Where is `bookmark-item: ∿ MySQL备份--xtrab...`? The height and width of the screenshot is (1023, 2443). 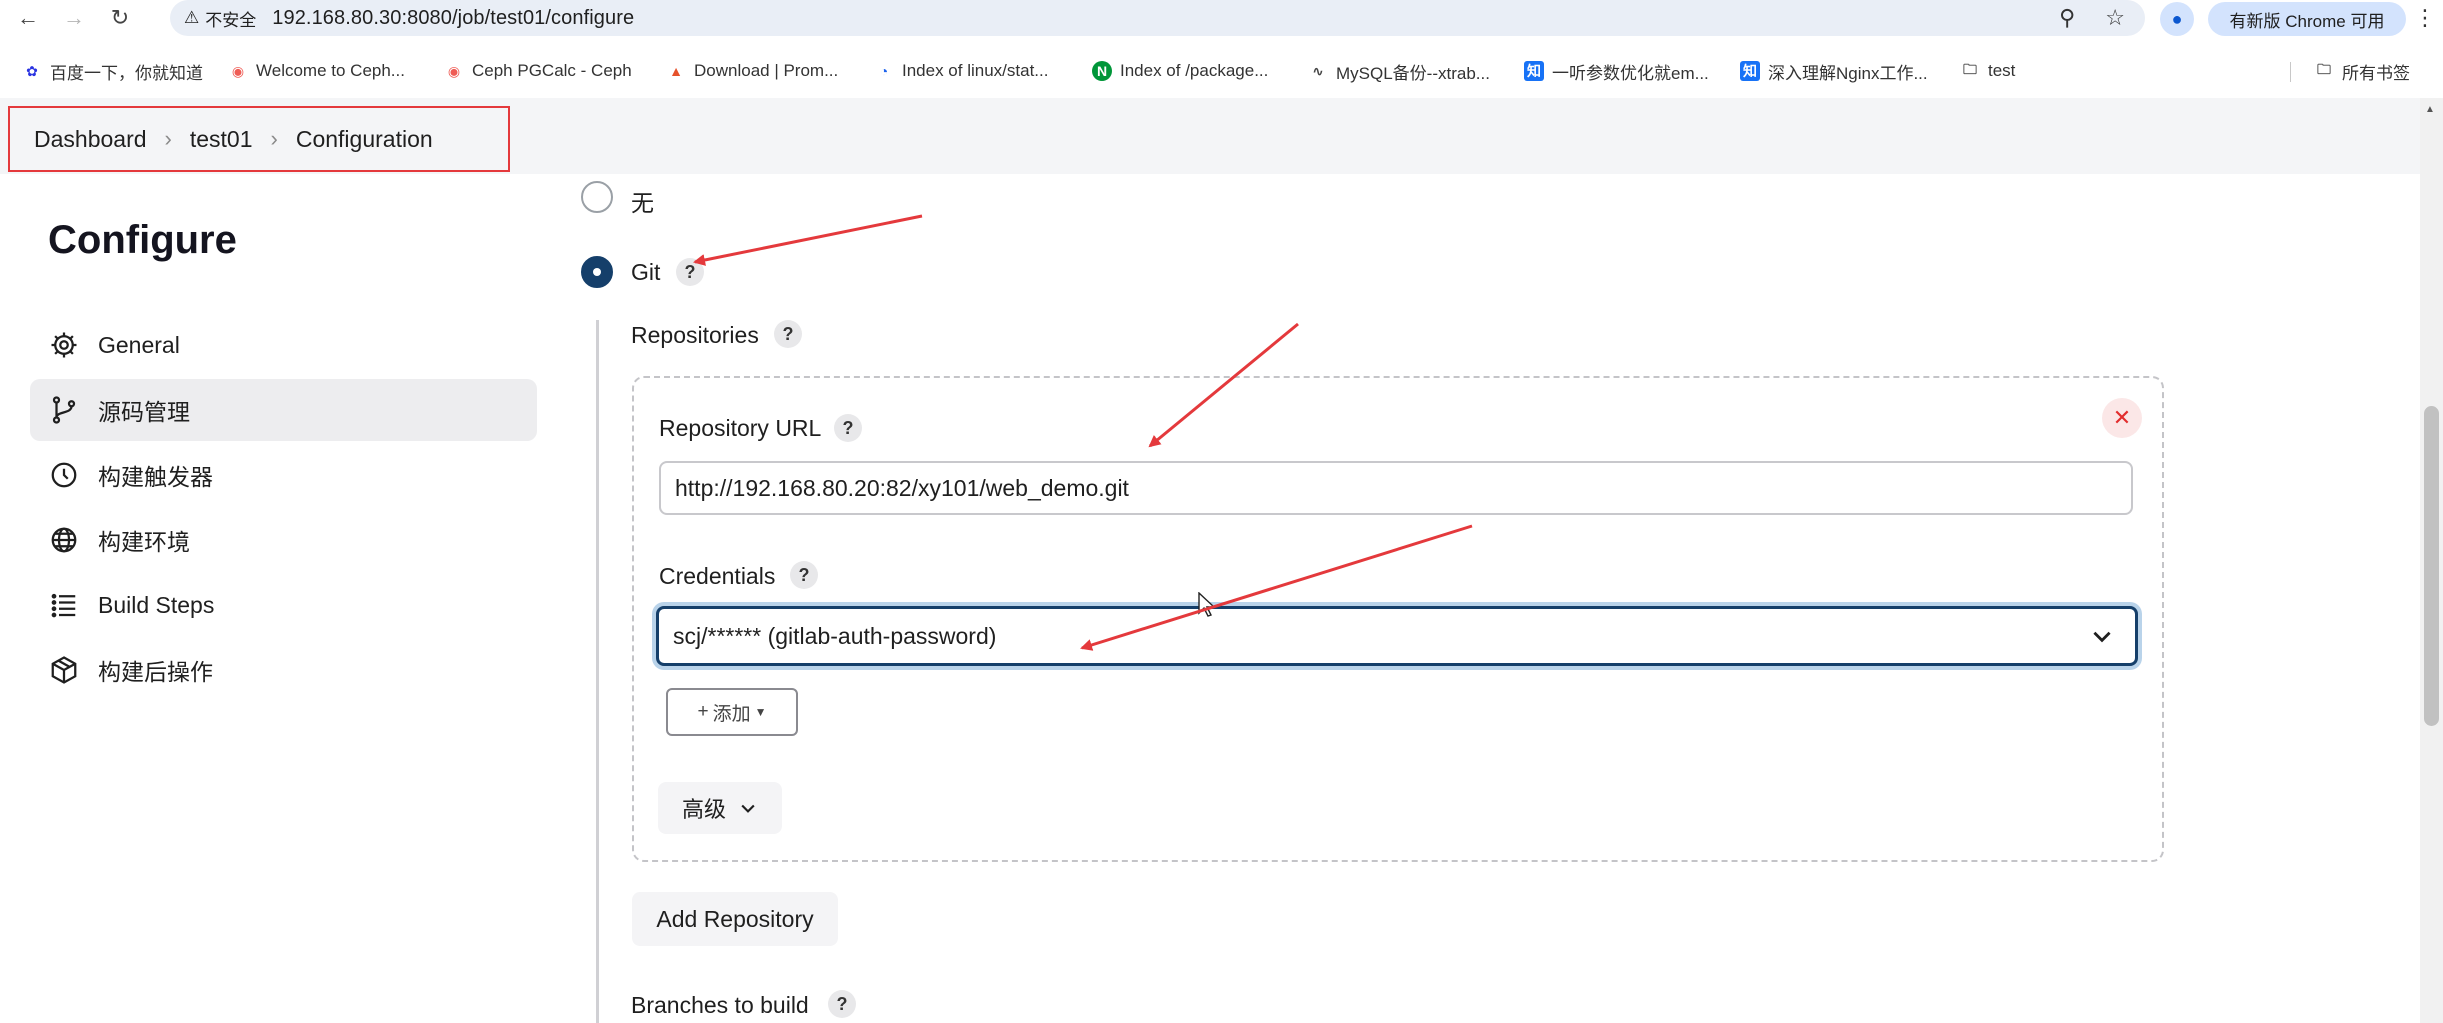
bookmark-item: ∿ MySQL备份--xtrab... is located at coordinates (1399, 71).